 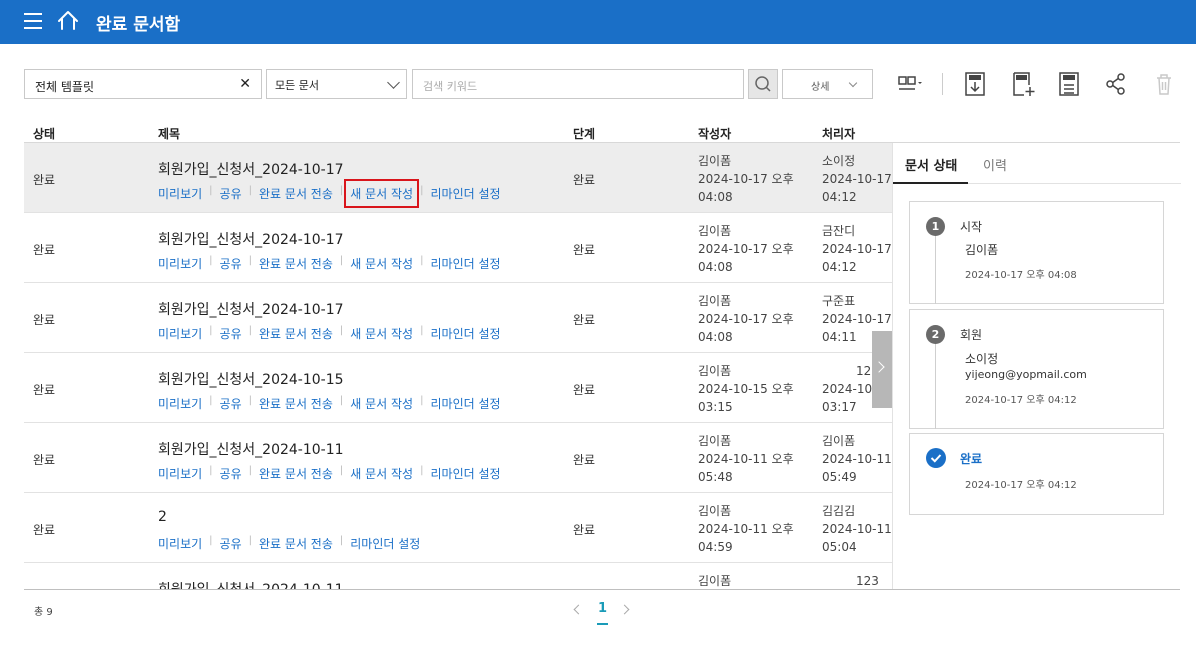 I want to click on row-title: 2, so click(x=162, y=517).